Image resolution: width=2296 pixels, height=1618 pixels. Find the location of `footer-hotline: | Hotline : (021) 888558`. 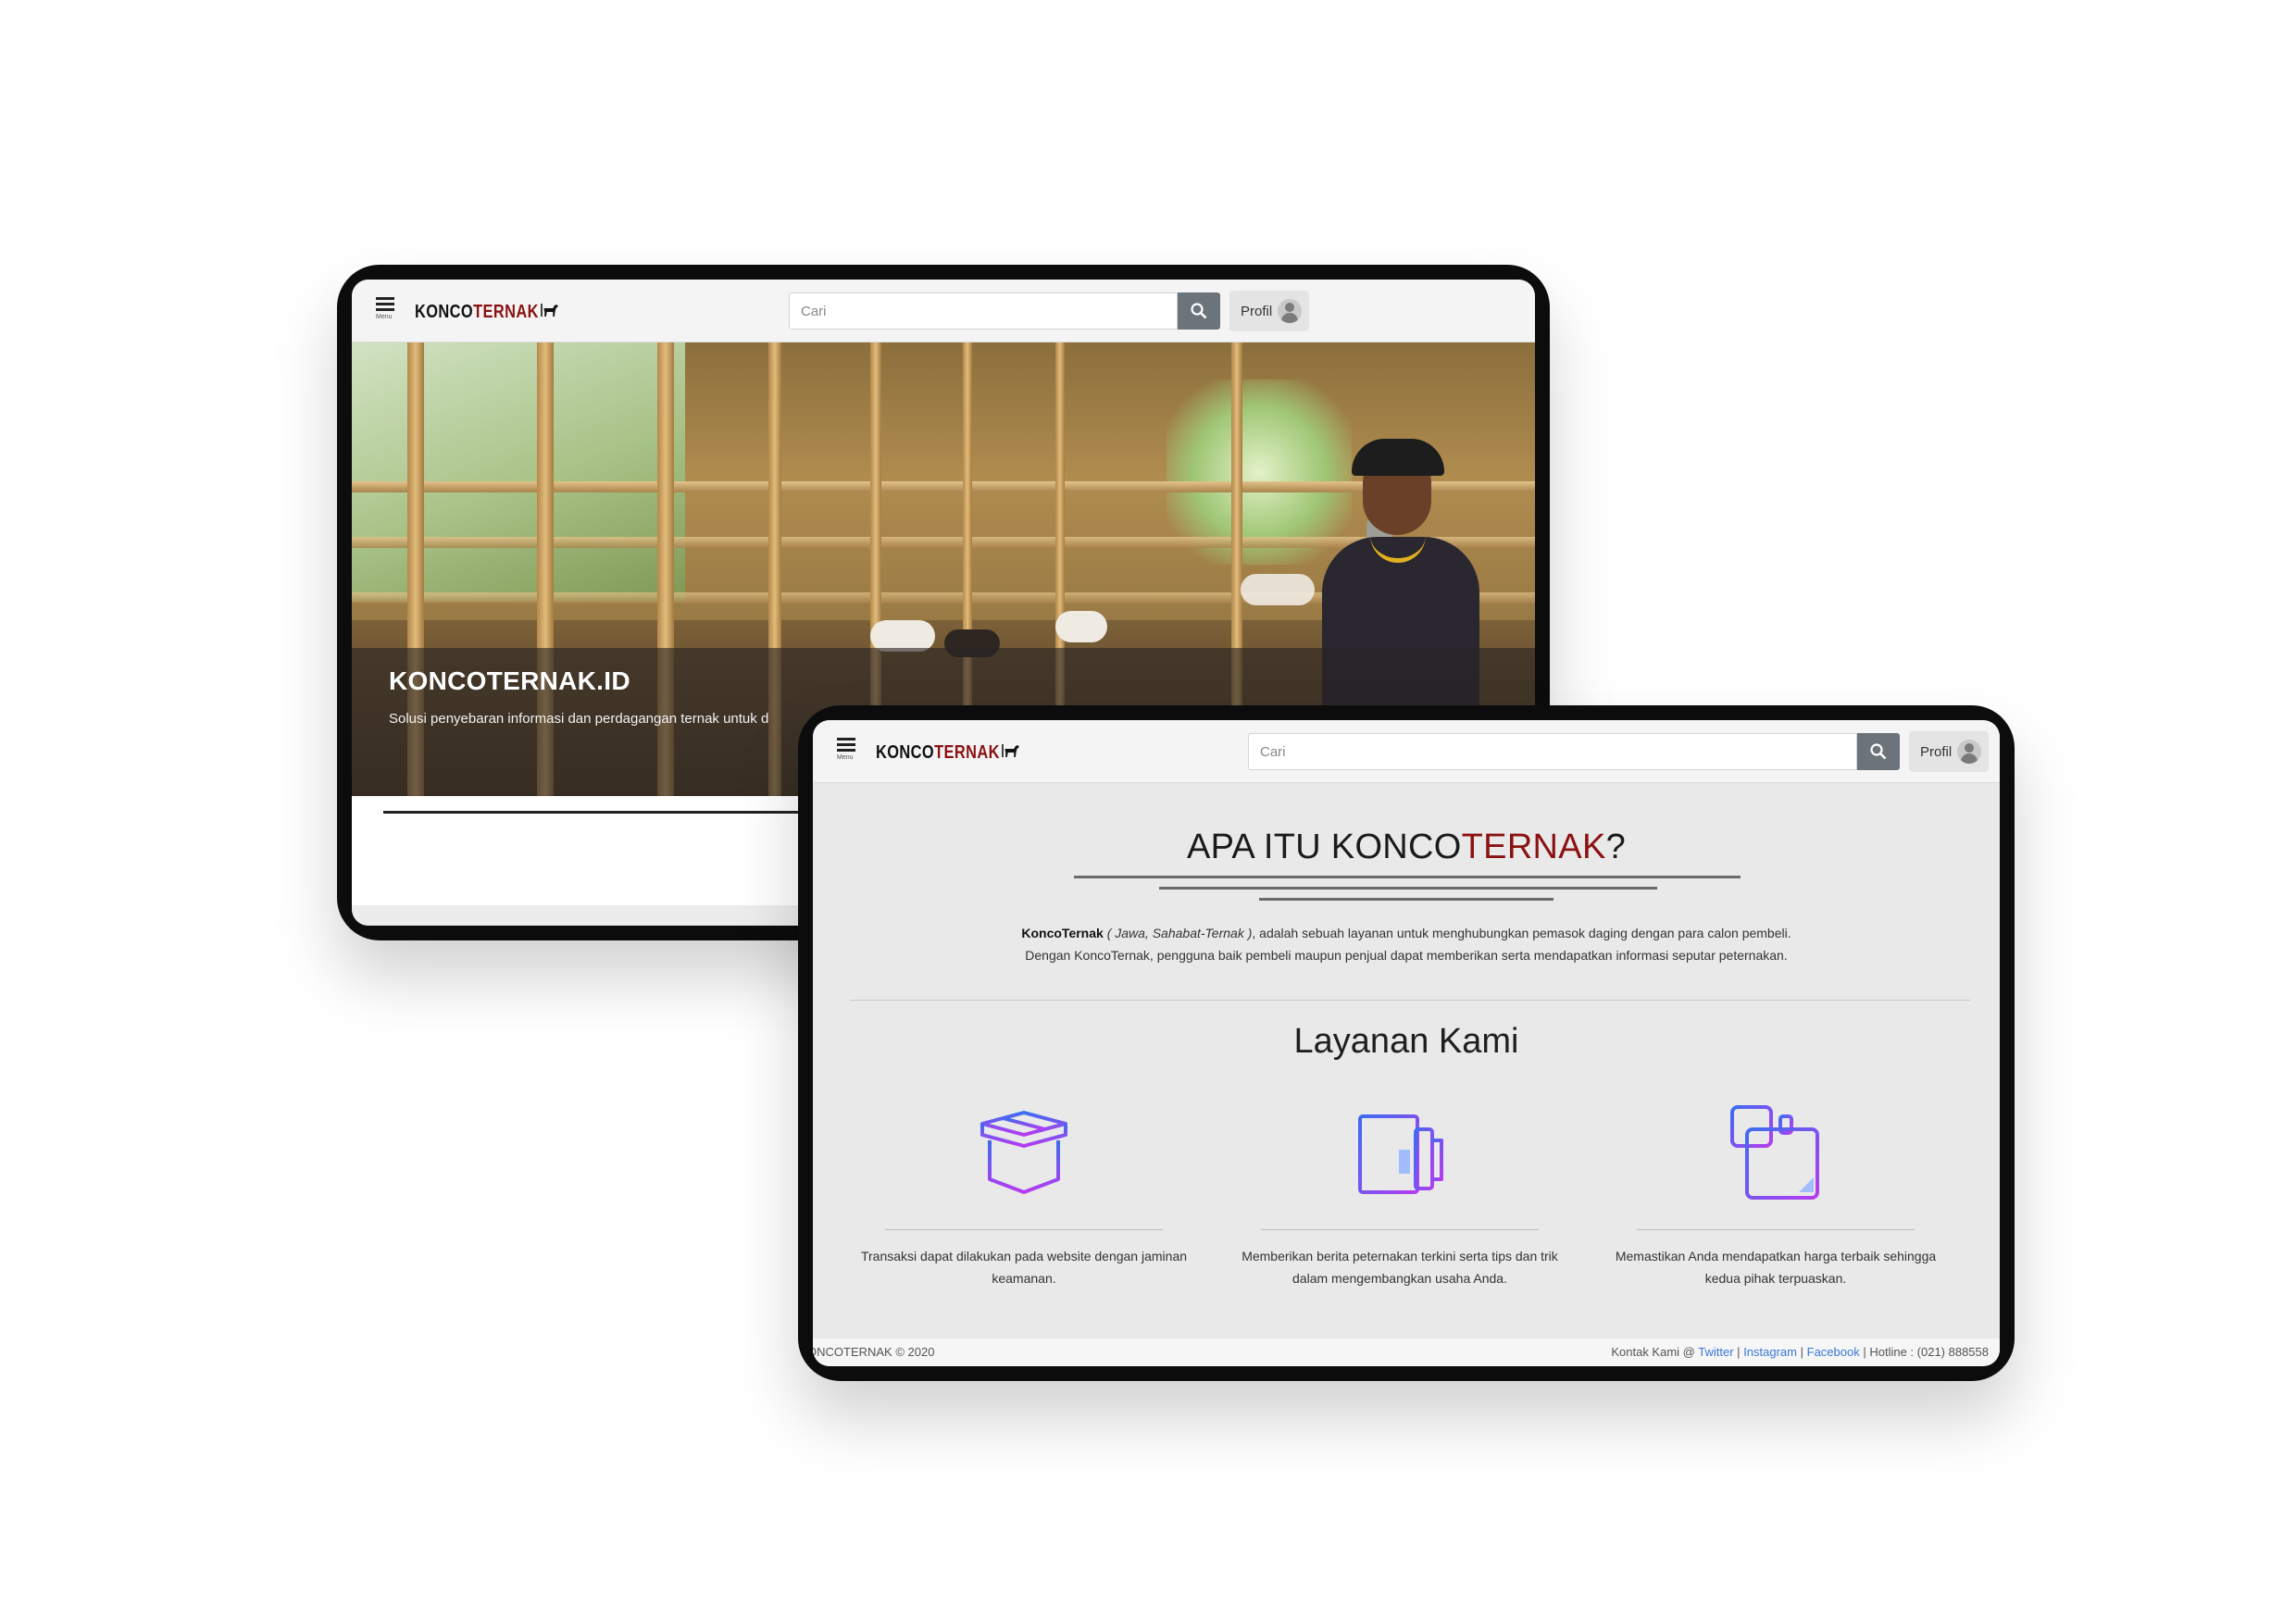

footer-hotline: | Hotline : (021) 888558 is located at coordinates (1926, 1352).